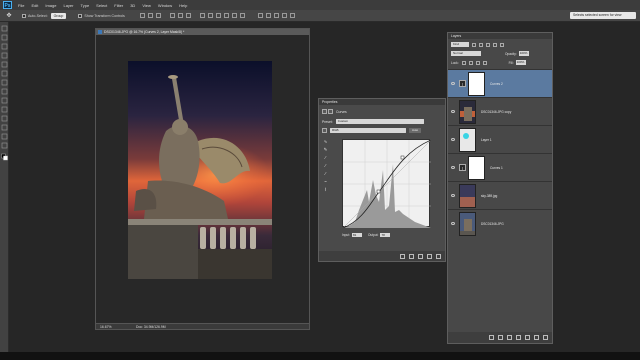  What do you see at coordinates (85, 5) in the screenshot?
I see `menu-type: Type` at bounding box center [85, 5].